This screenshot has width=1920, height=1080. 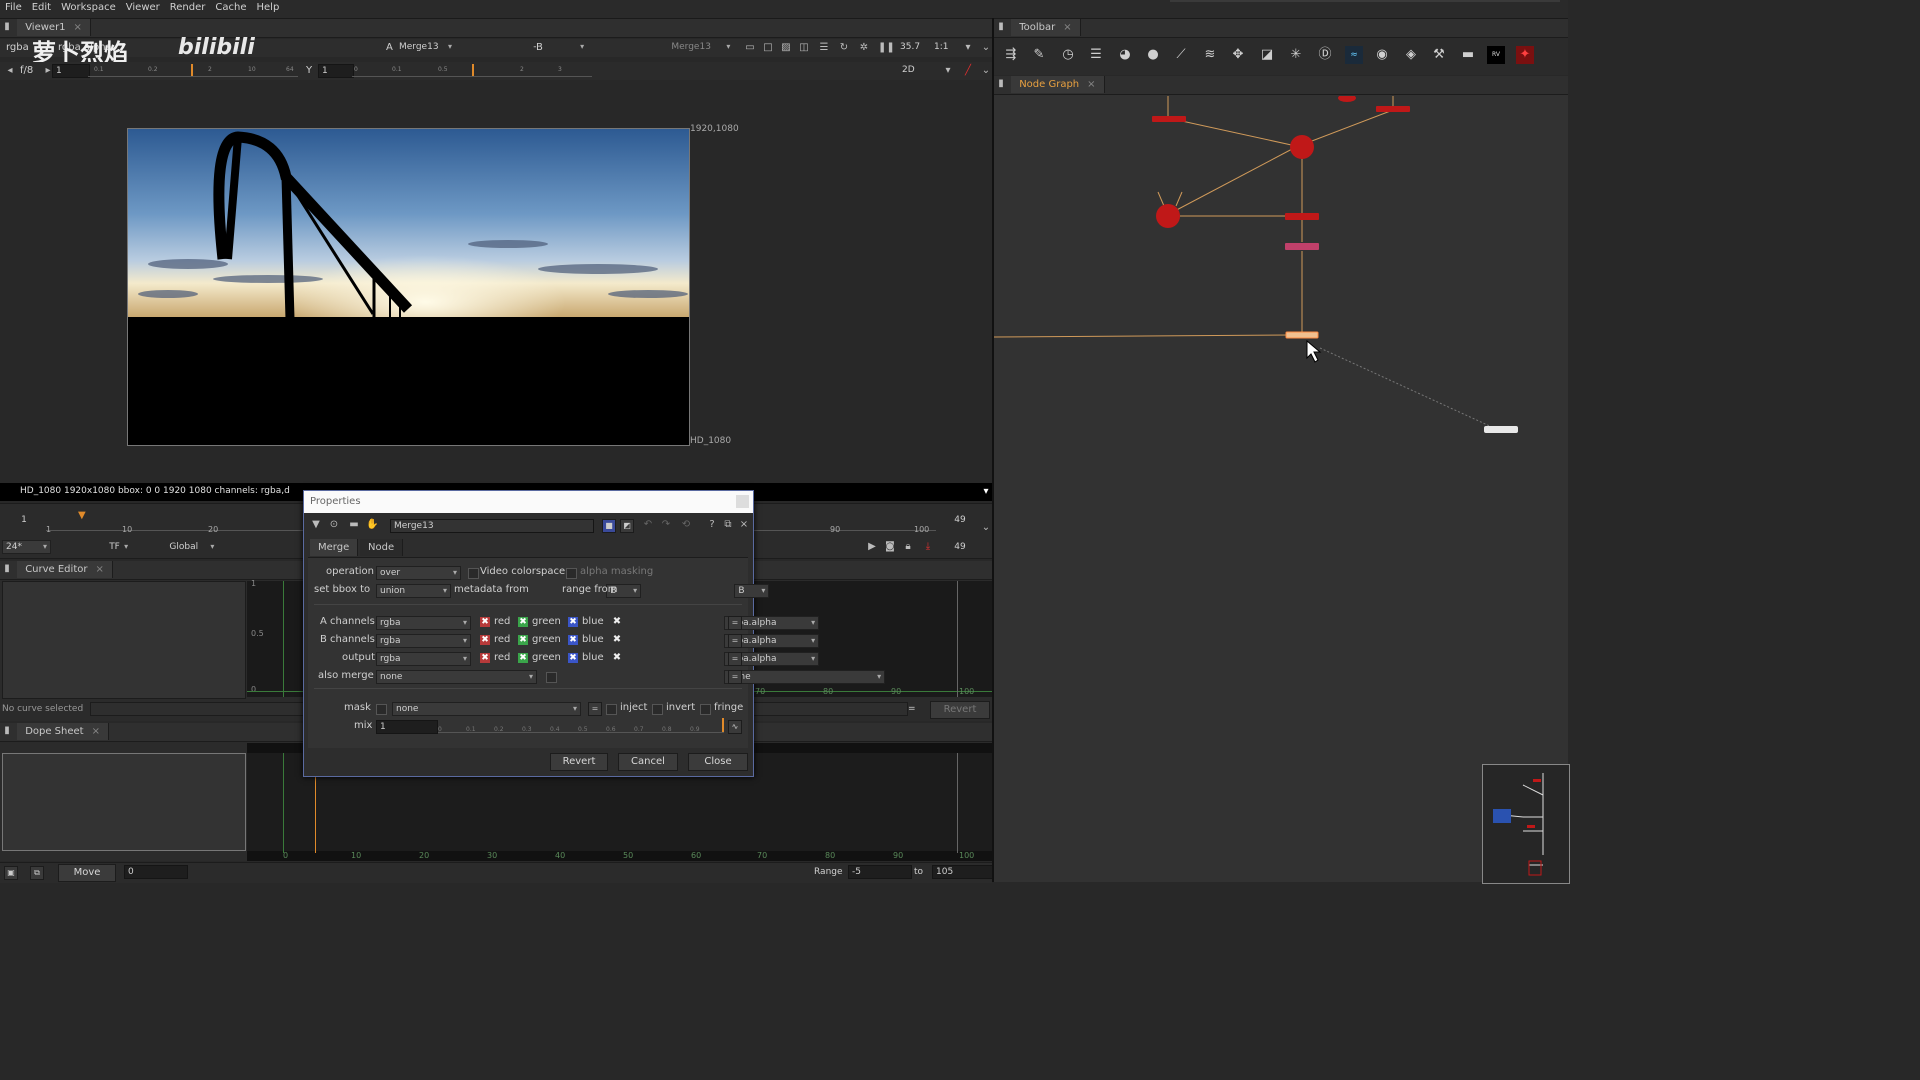 I want to click on also-merge-dropdown: none, so click(x=456, y=677).